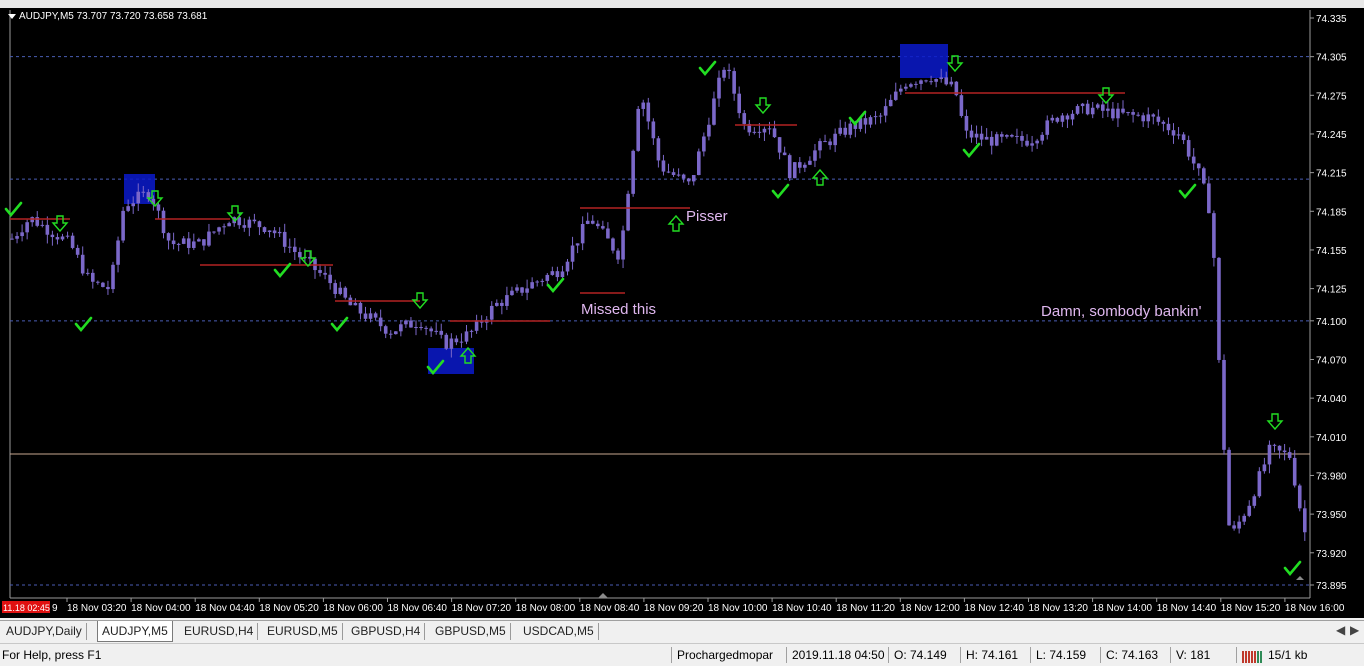 This screenshot has height=666, width=1364. I want to click on status-low: L: 74.159, so click(1061, 655).